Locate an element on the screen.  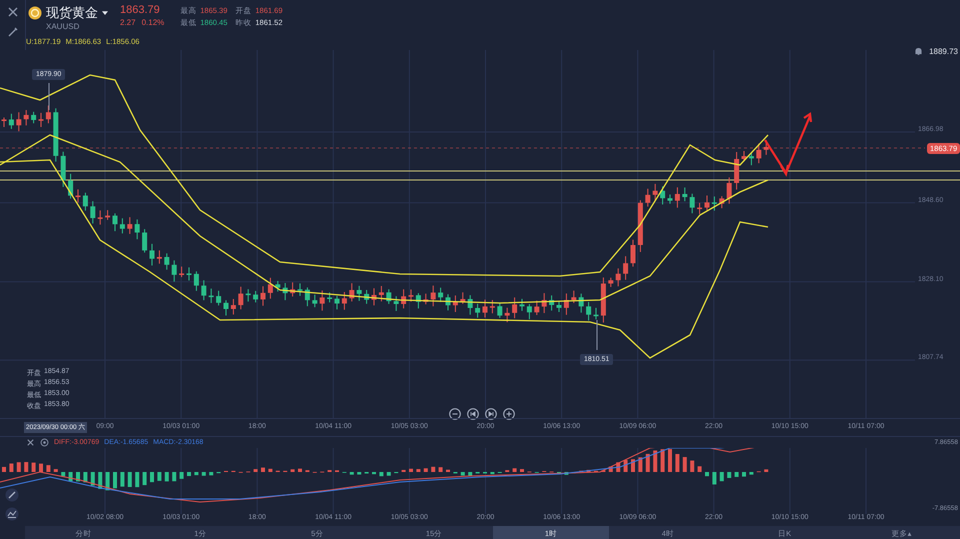
skip-forward-icon is located at coordinates (491, 414).